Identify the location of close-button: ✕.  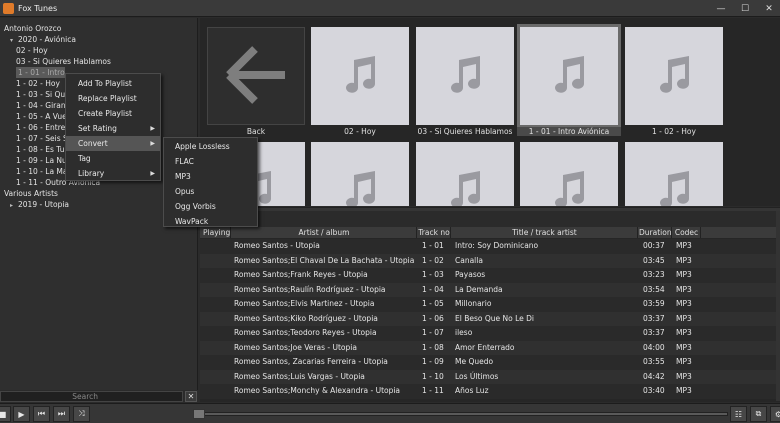
(769, 8).